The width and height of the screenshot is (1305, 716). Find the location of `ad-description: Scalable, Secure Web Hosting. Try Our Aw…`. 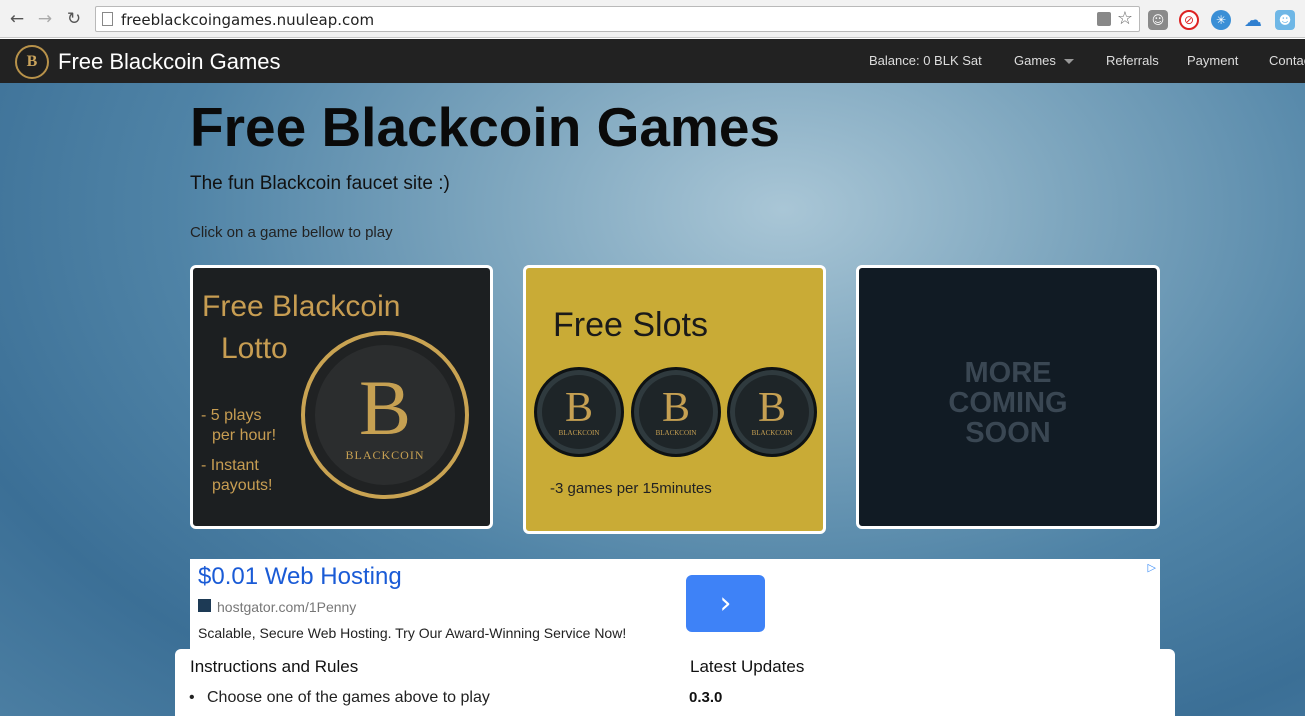

ad-description: Scalable, Secure Web Hosting. Try Our Aw… is located at coordinates (412, 633).